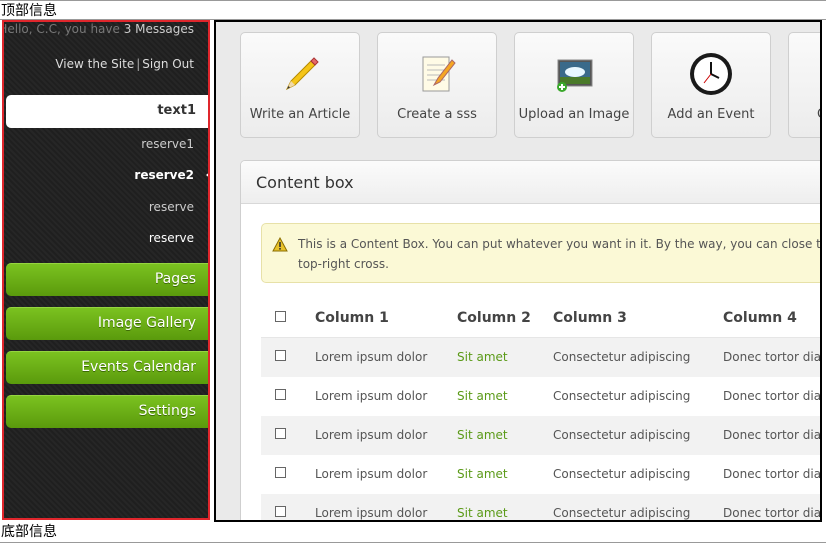 The height and width of the screenshot is (543, 826). Describe the element at coordinates (711, 74) in the screenshot. I see `clock-icon` at that location.